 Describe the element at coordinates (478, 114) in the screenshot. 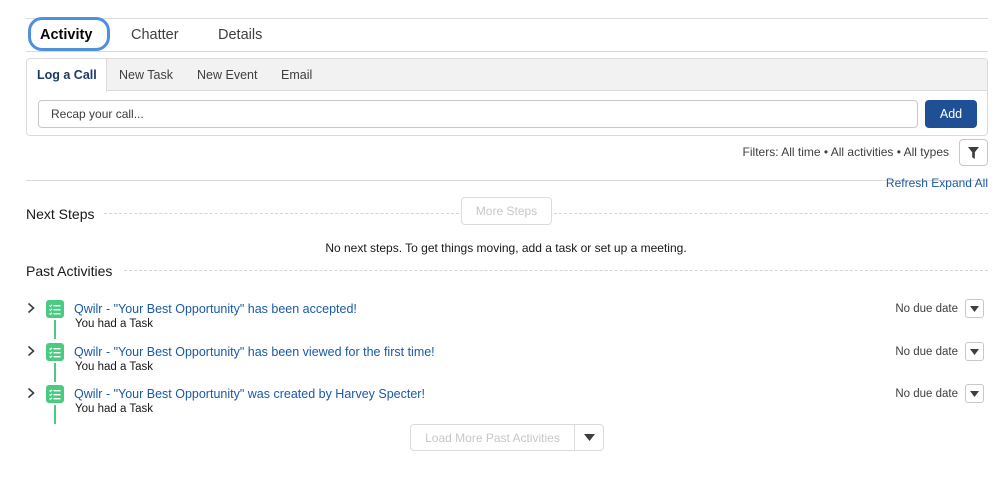

I see `recap-call-input` at that location.